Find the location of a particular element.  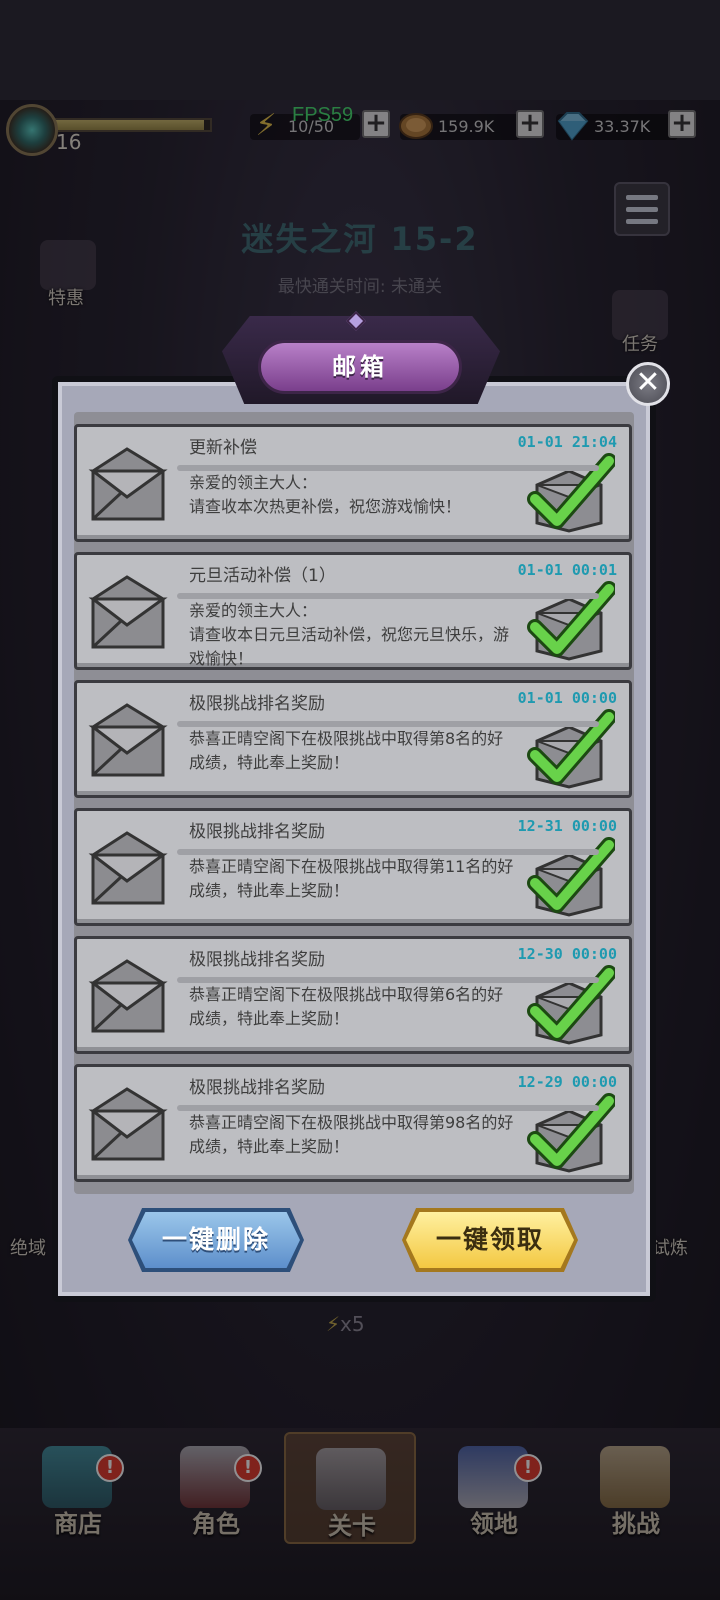

delete-all-button: 一键删除 is located at coordinates (216, 1240).